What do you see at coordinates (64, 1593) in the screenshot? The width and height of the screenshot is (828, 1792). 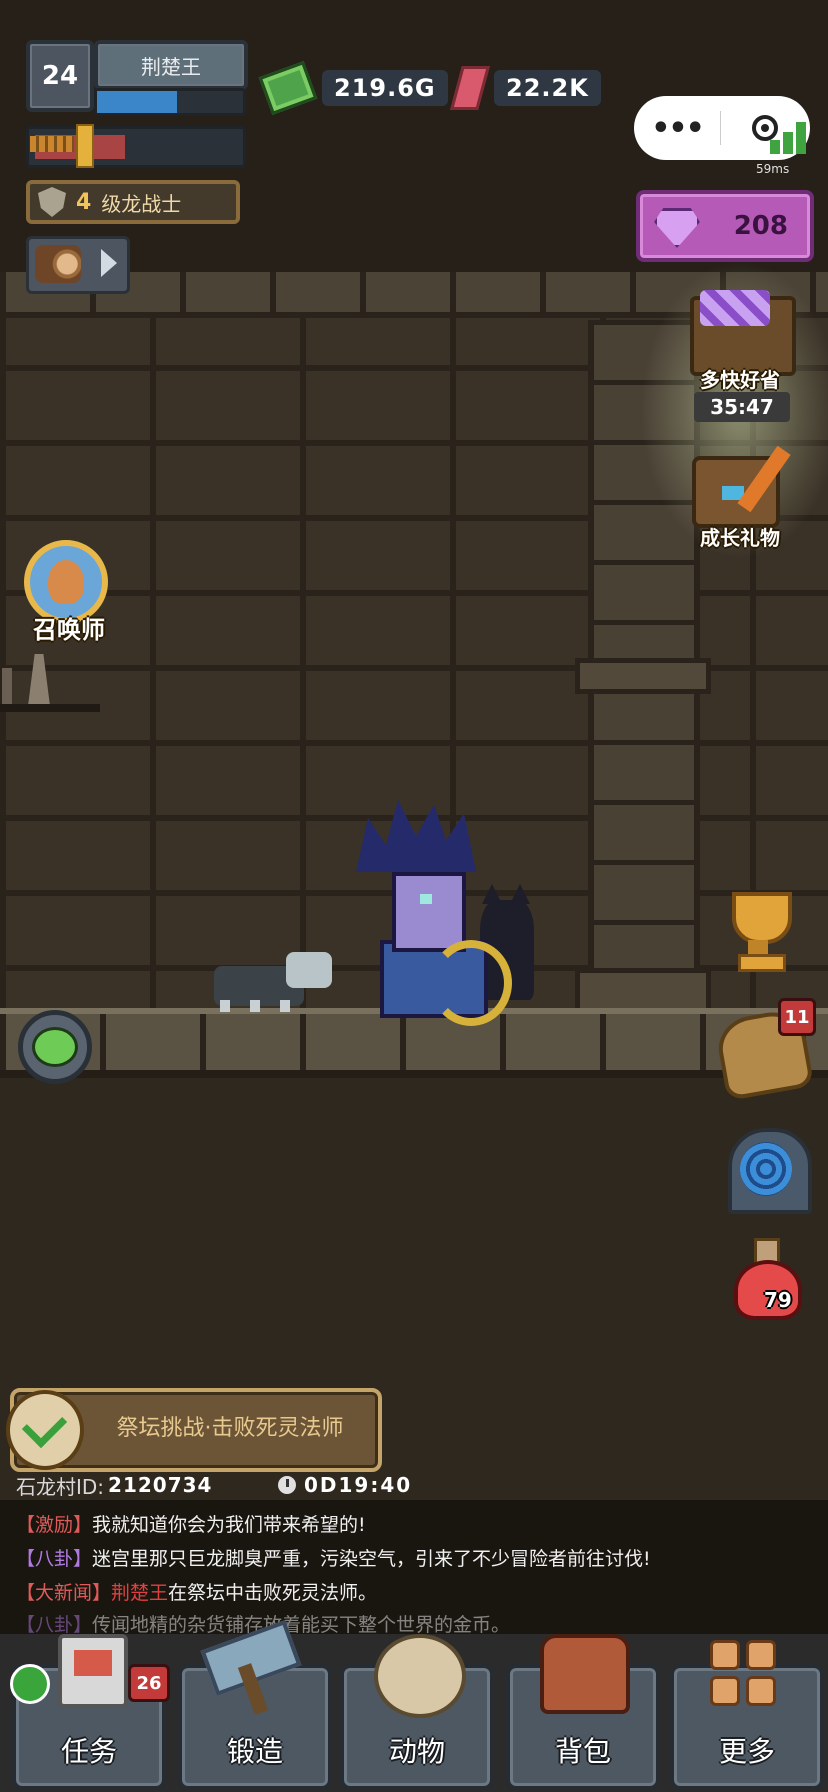 I see `chat-tag: 【大新闻】` at bounding box center [64, 1593].